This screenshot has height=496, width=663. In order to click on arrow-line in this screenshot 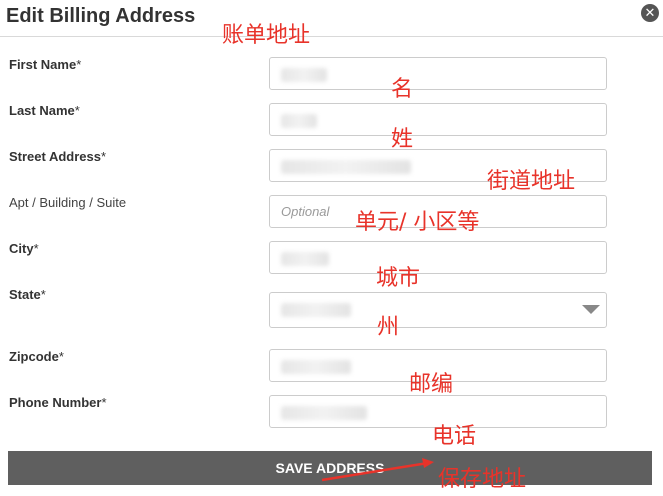, I will do `click(375, 471)`.